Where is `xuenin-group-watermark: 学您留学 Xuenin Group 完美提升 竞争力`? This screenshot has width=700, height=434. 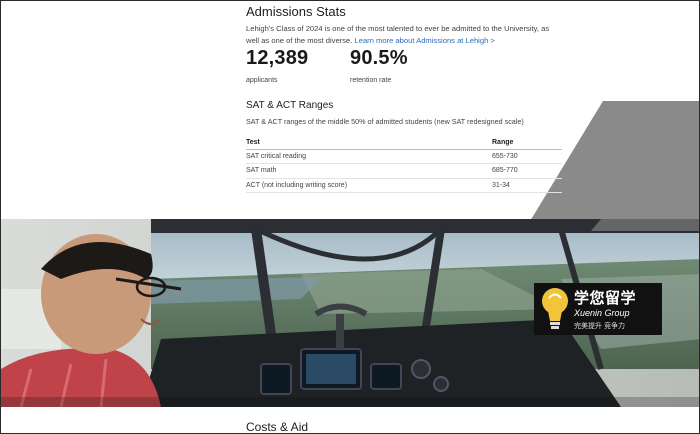 xuenin-group-watermark: 学您留学 Xuenin Group 完美提升 竞争力 is located at coordinates (598, 309).